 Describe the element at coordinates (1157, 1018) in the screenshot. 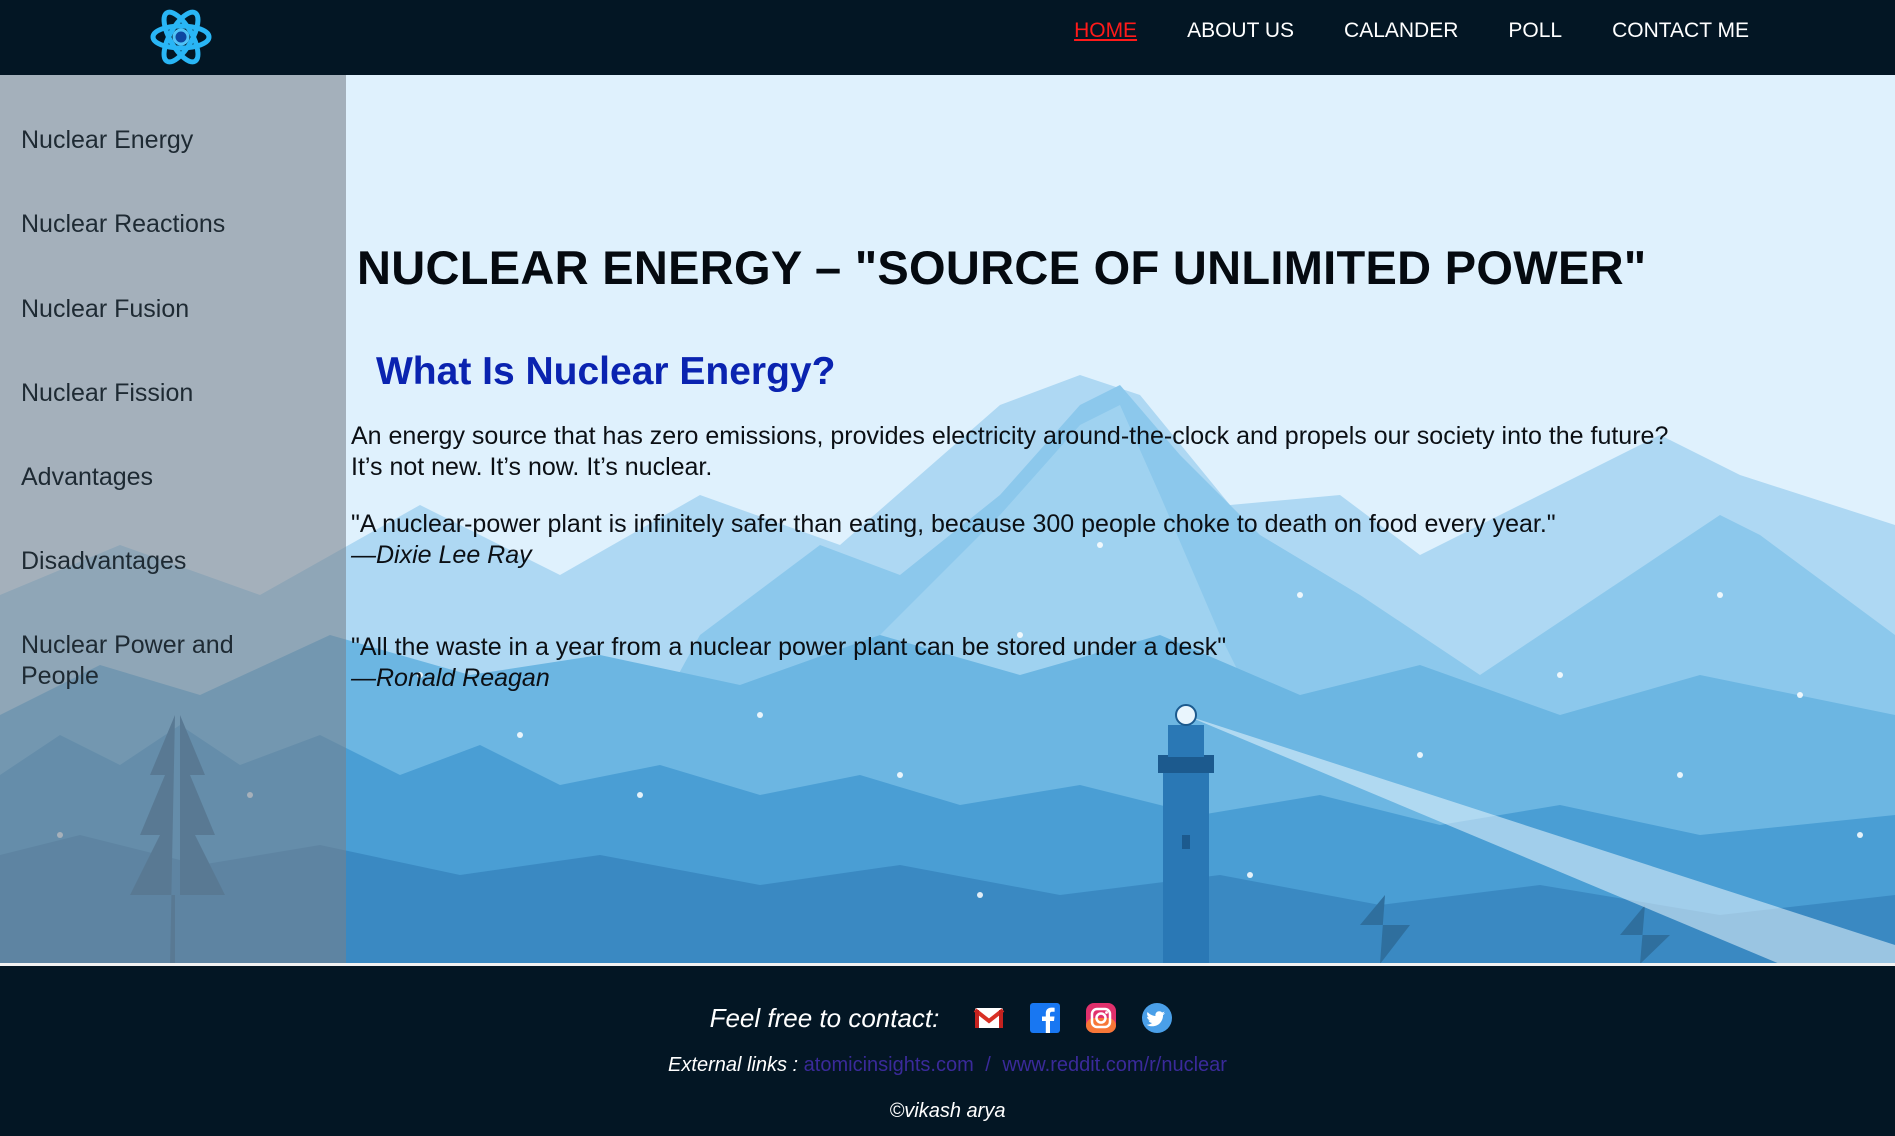

I see `twitter-icon` at that location.